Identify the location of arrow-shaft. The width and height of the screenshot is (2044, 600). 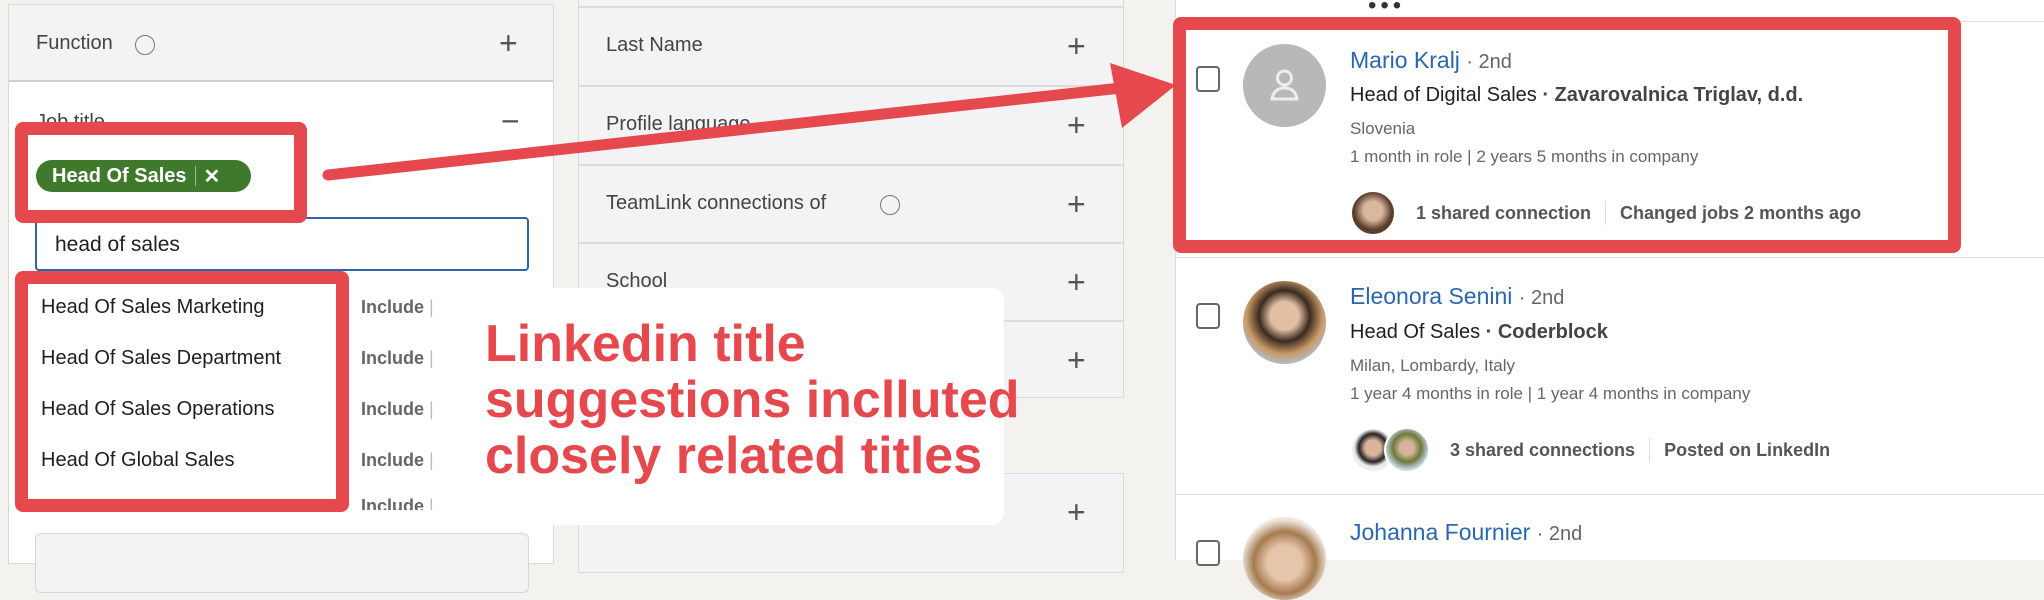
(729, 131).